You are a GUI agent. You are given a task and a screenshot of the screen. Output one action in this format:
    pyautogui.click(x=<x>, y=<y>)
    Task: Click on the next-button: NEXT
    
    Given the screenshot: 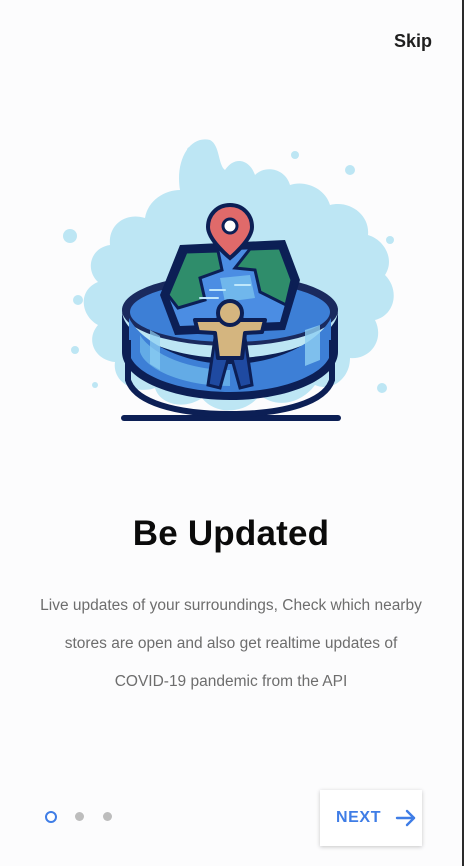 What is the action you would take?
    pyautogui.click(x=371, y=818)
    